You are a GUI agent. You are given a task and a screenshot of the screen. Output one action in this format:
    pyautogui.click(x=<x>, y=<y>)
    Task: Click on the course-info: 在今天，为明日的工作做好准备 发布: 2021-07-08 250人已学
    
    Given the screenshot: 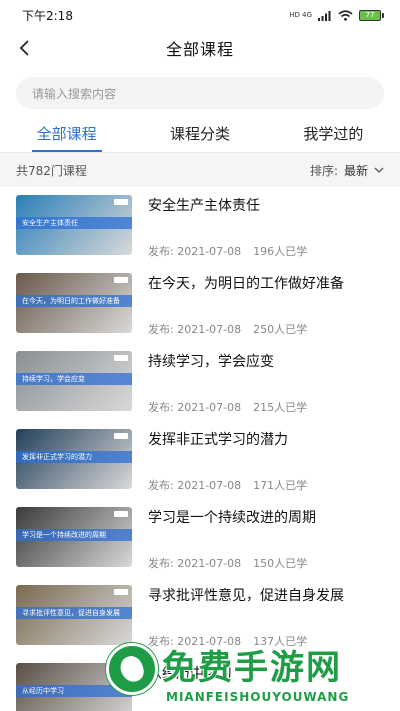 What is the action you would take?
    pyautogui.click(x=266, y=308)
    